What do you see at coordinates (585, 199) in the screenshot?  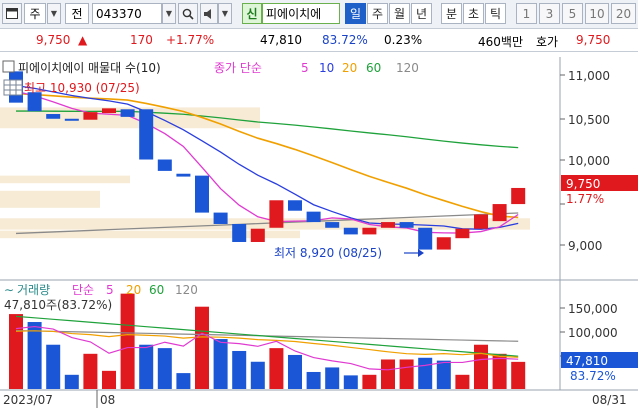 I see `current-price-tag-pct: 1.77%` at bounding box center [585, 199].